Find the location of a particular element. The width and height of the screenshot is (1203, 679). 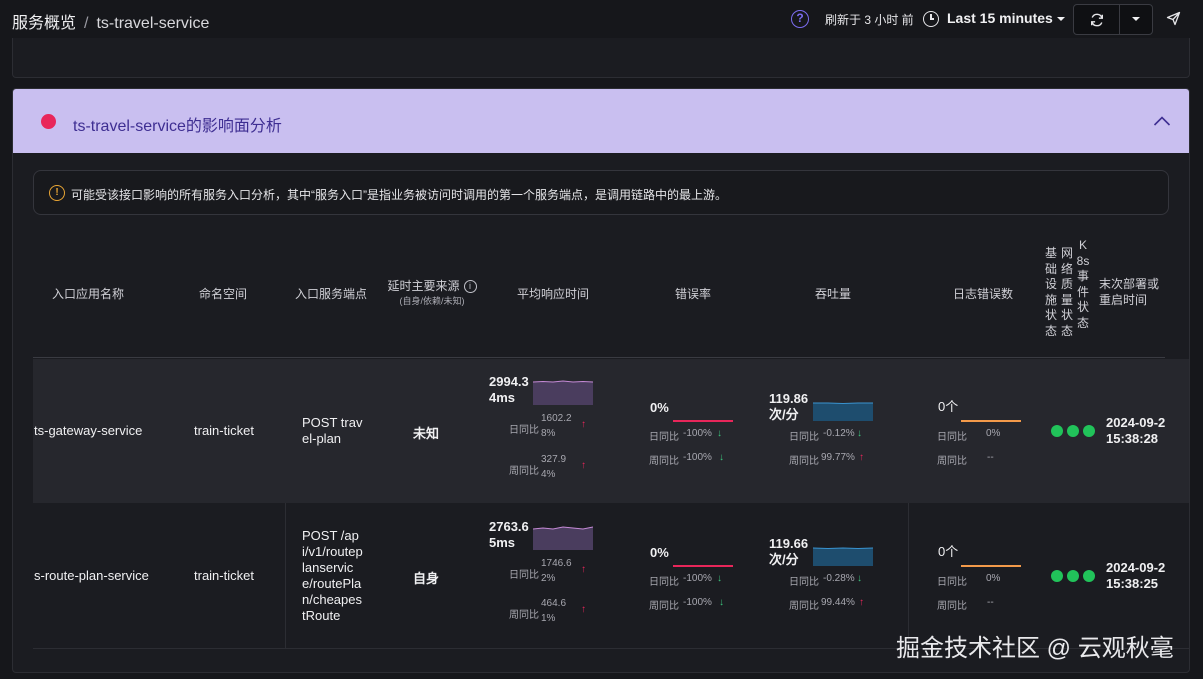

breadcrumb-service: ts-travel-service is located at coordinates (153, 23).